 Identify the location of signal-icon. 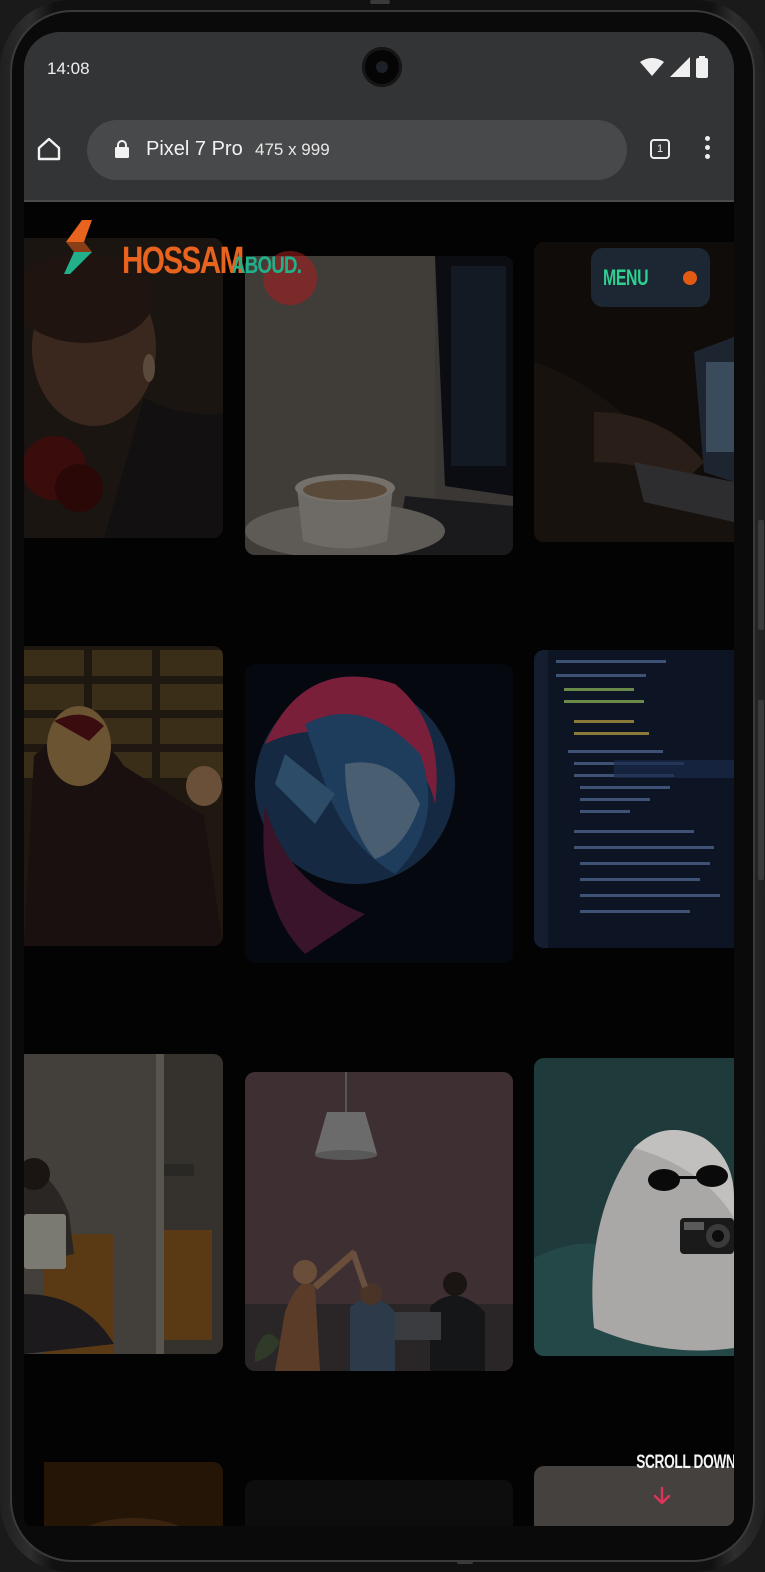
(680, 67).